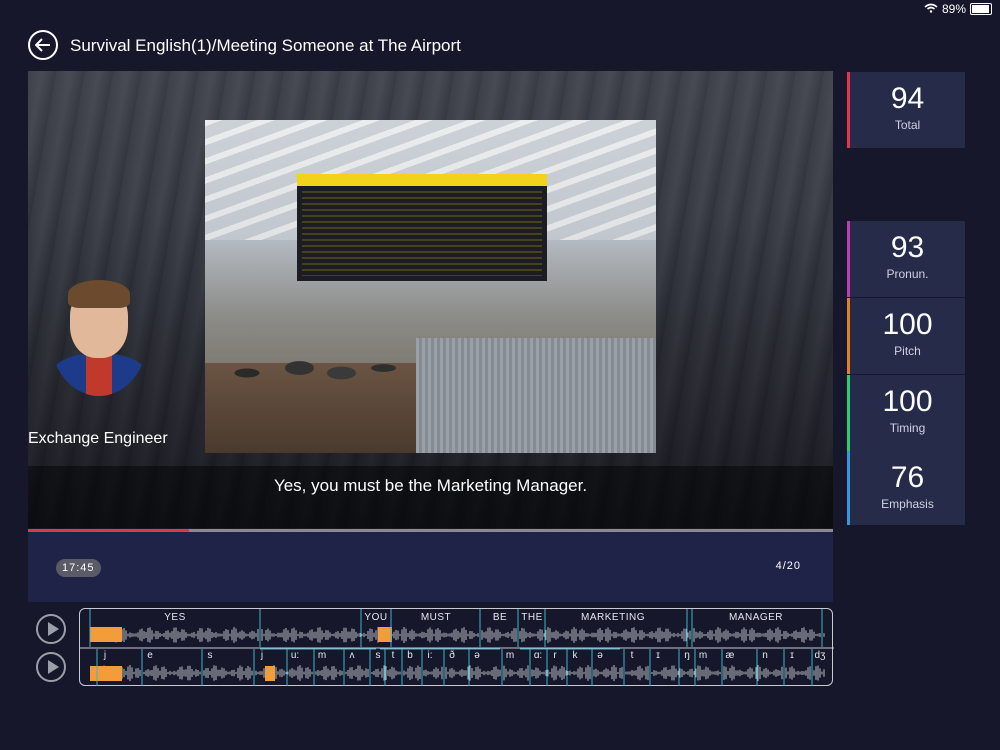 This screenshot has width=1000, height=750. I want to click on emphasis-score-card: 76 Emphasis, so click(906, 488).